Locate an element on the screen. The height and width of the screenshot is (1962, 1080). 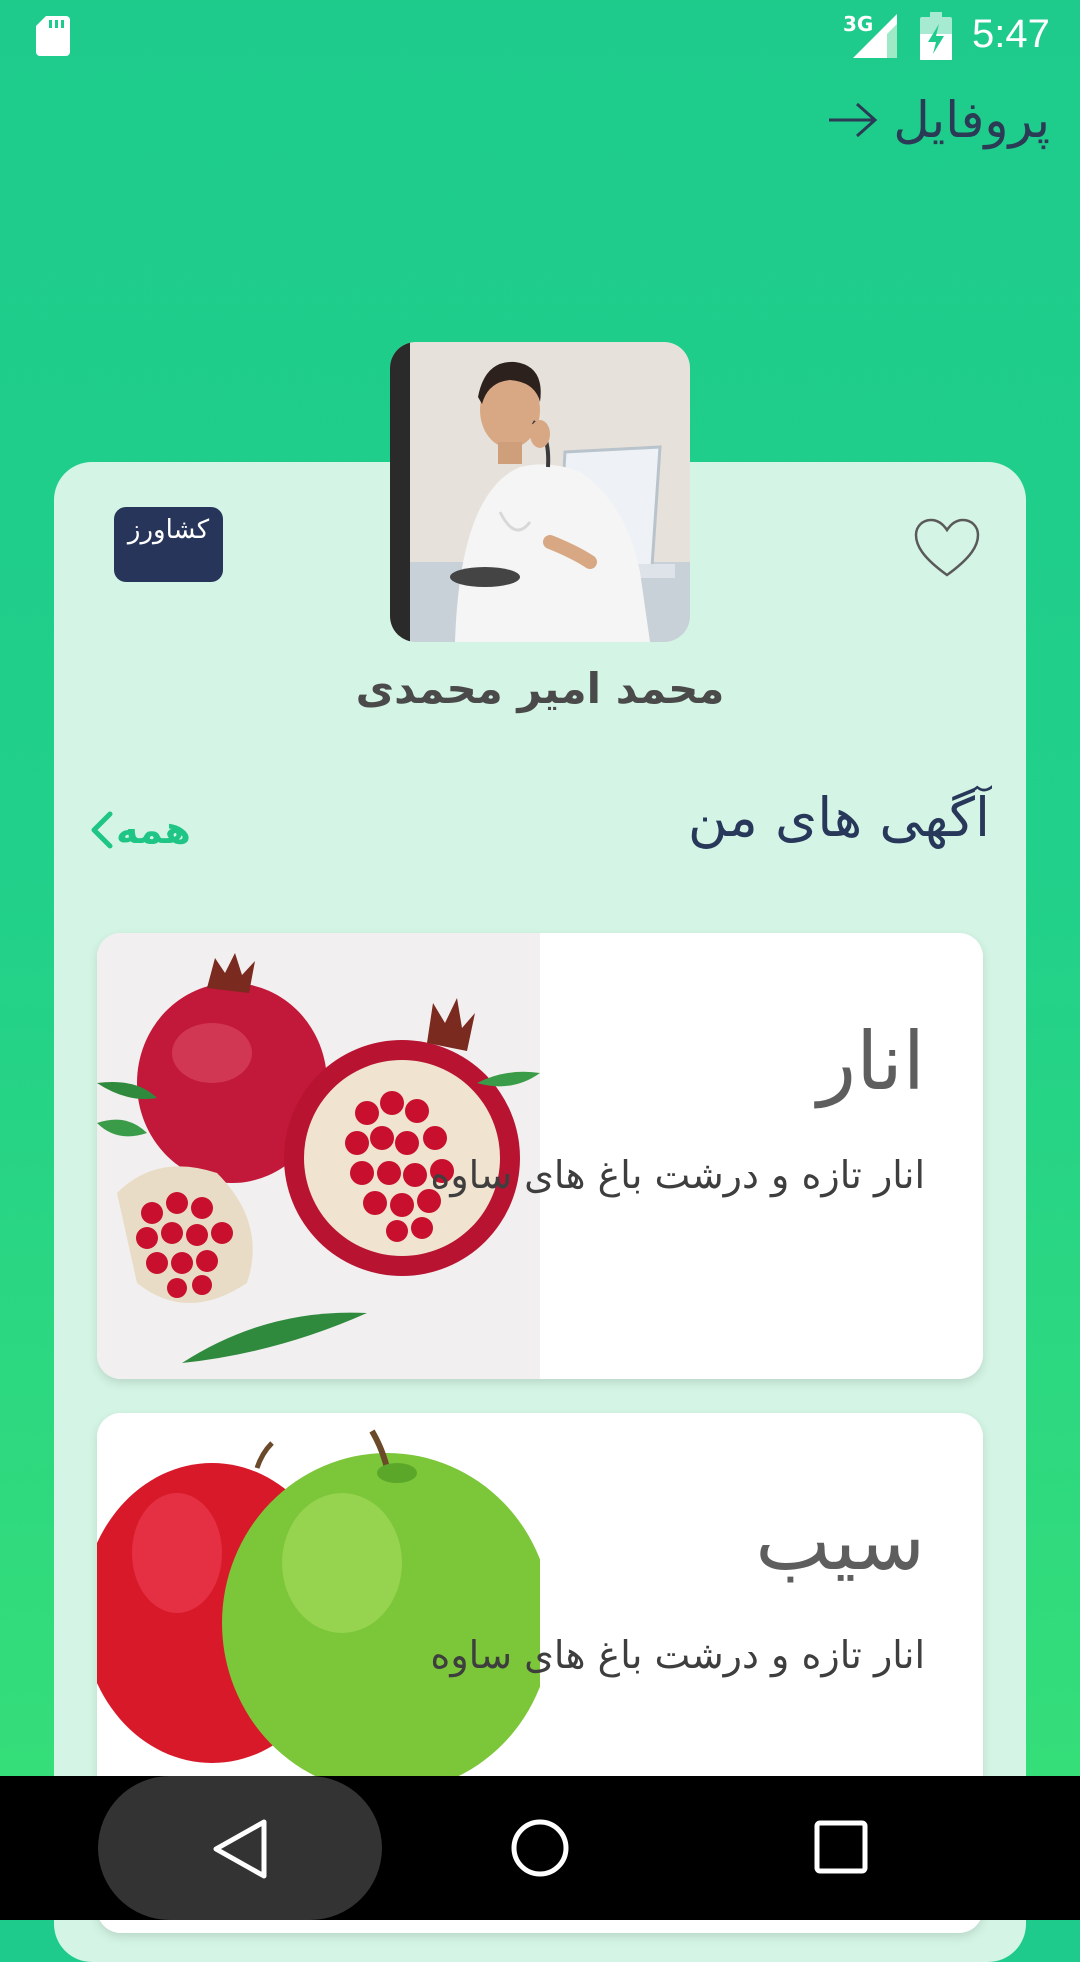
nav-recents-icon is located at coordinates (841, 1847).